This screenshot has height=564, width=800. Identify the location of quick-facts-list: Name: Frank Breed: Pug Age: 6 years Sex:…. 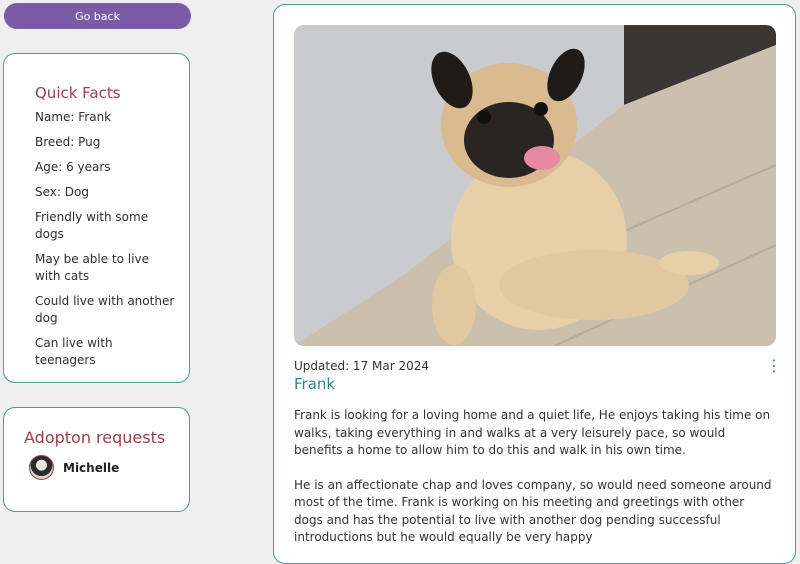
(105, 239).